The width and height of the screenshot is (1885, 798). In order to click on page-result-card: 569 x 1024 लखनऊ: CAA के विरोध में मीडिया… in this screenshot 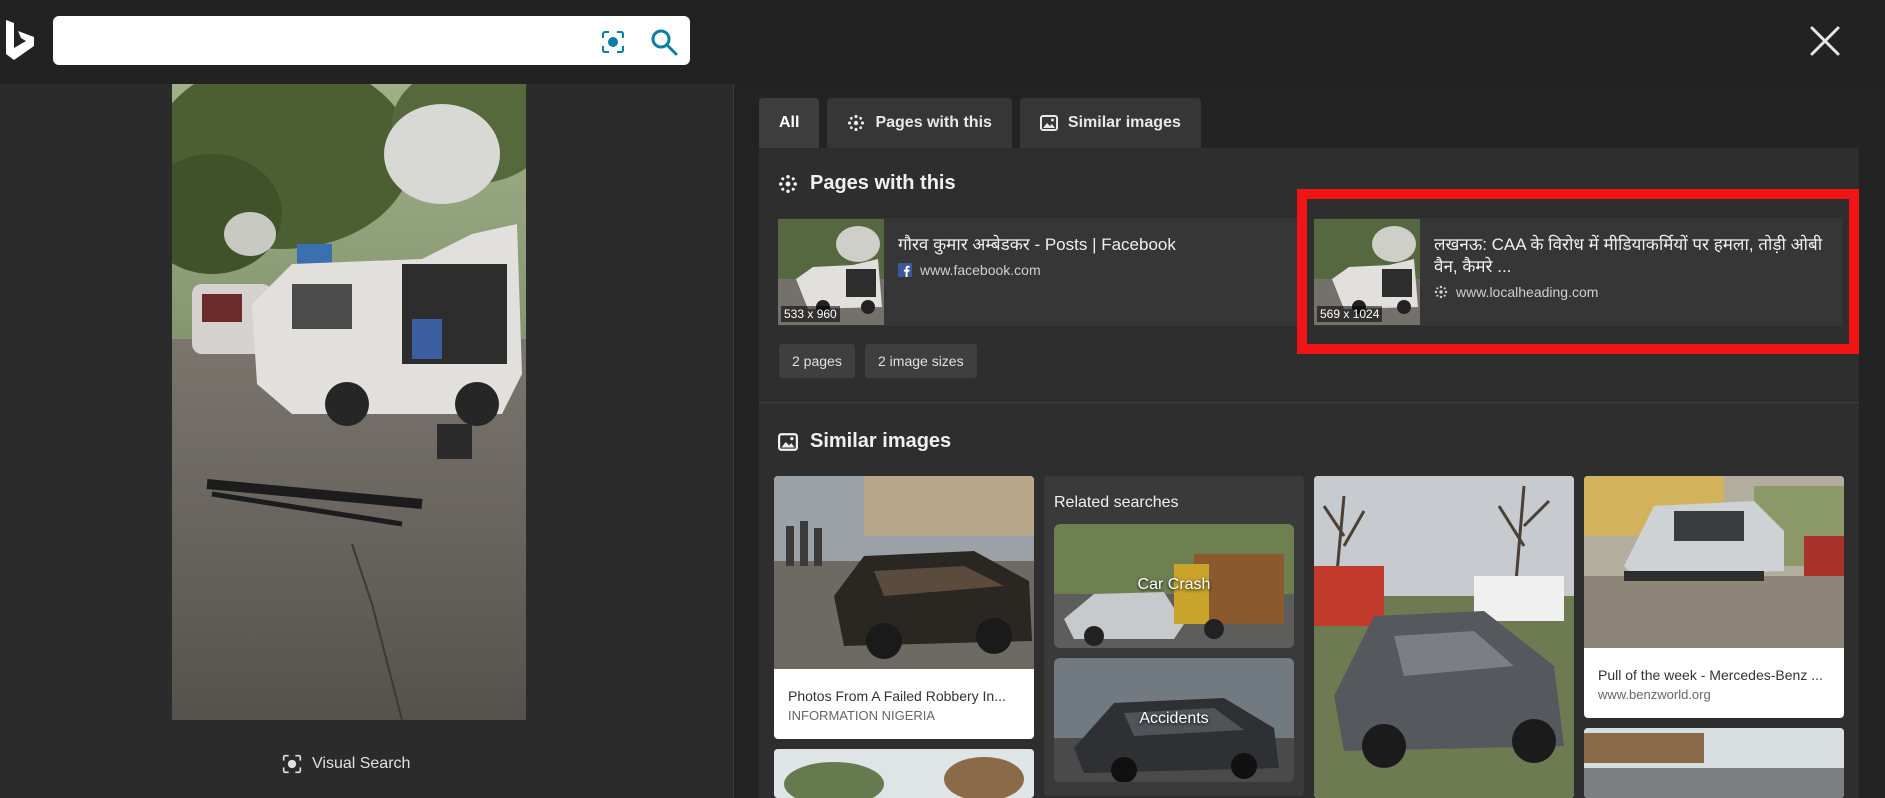, I will do `click(1578, 272)`.